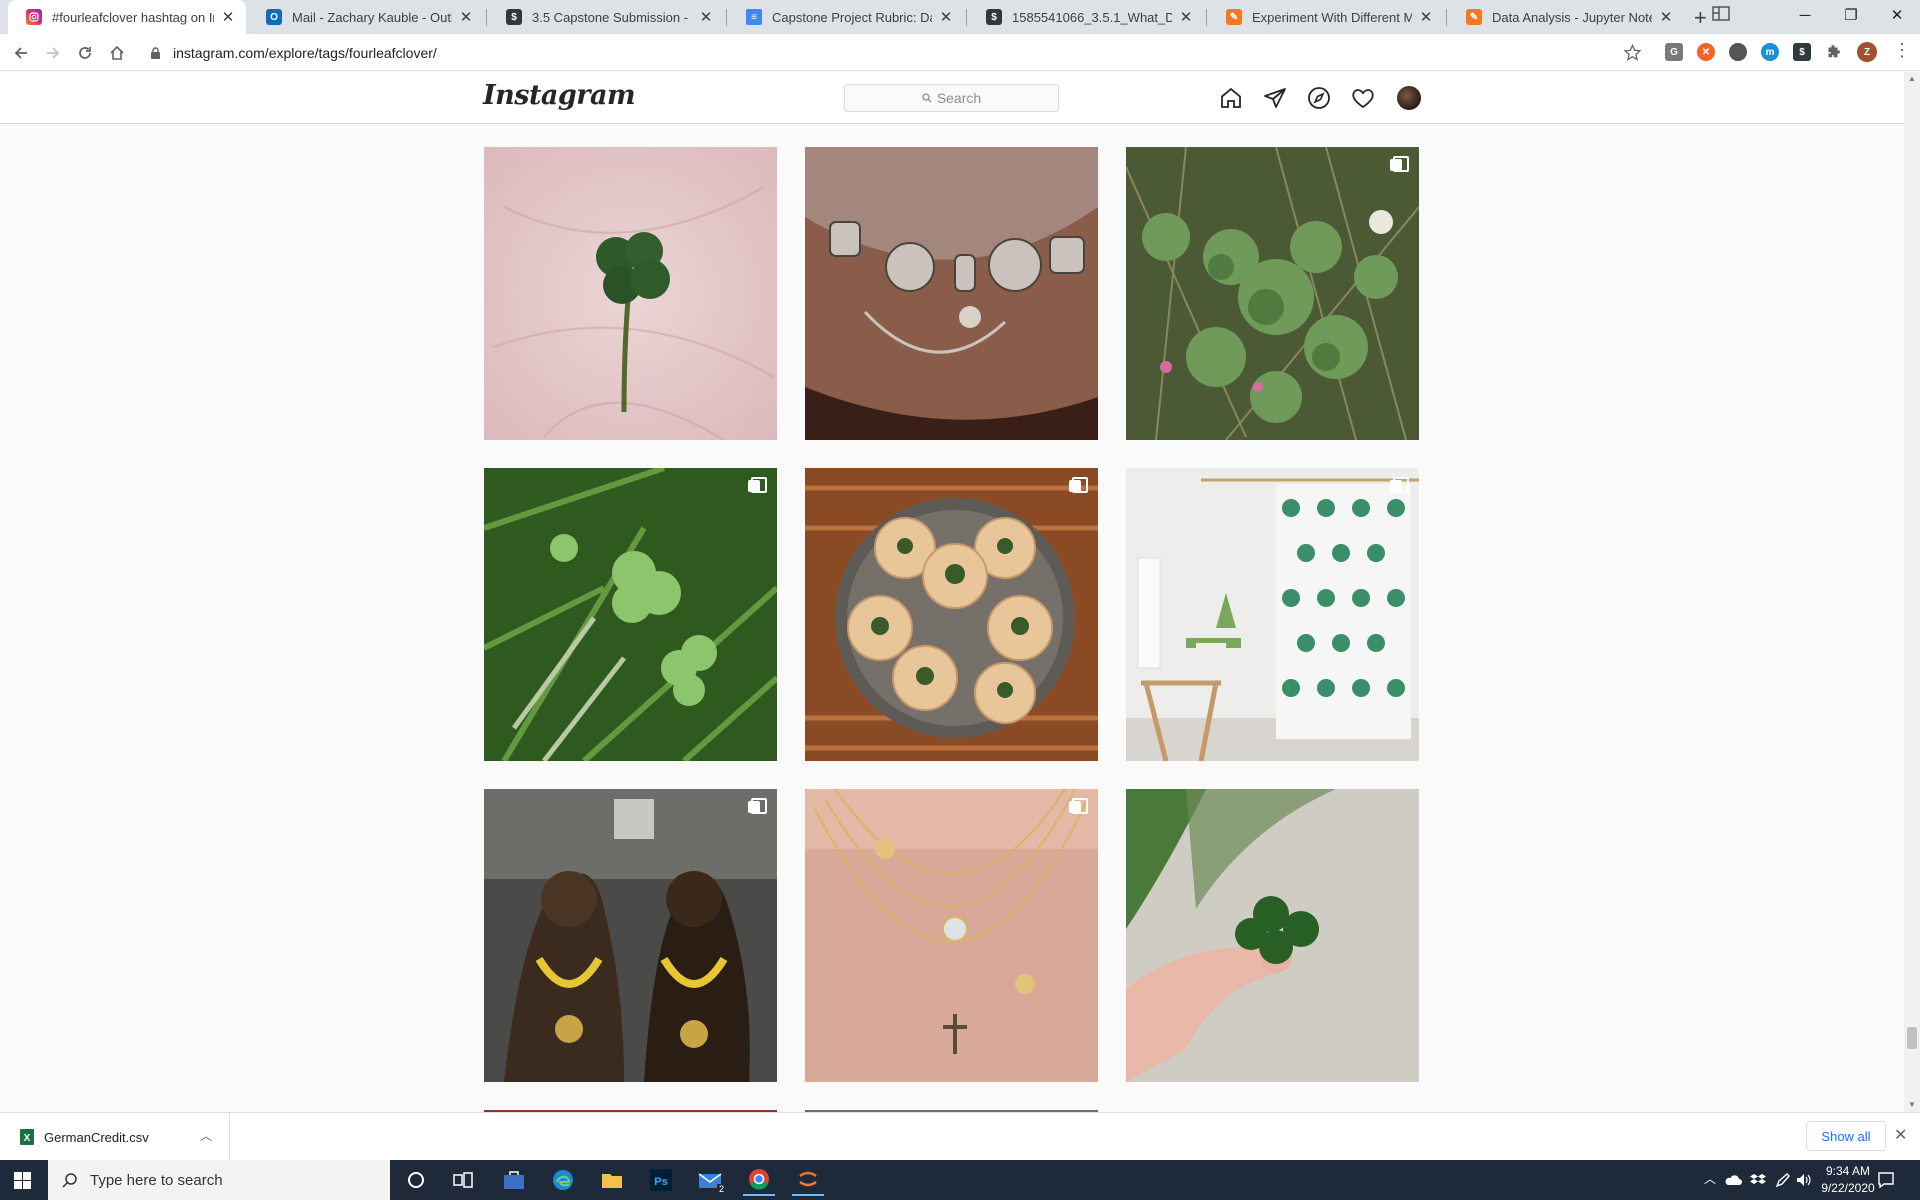  I want to click on post-necklaces, so click(951, 935).